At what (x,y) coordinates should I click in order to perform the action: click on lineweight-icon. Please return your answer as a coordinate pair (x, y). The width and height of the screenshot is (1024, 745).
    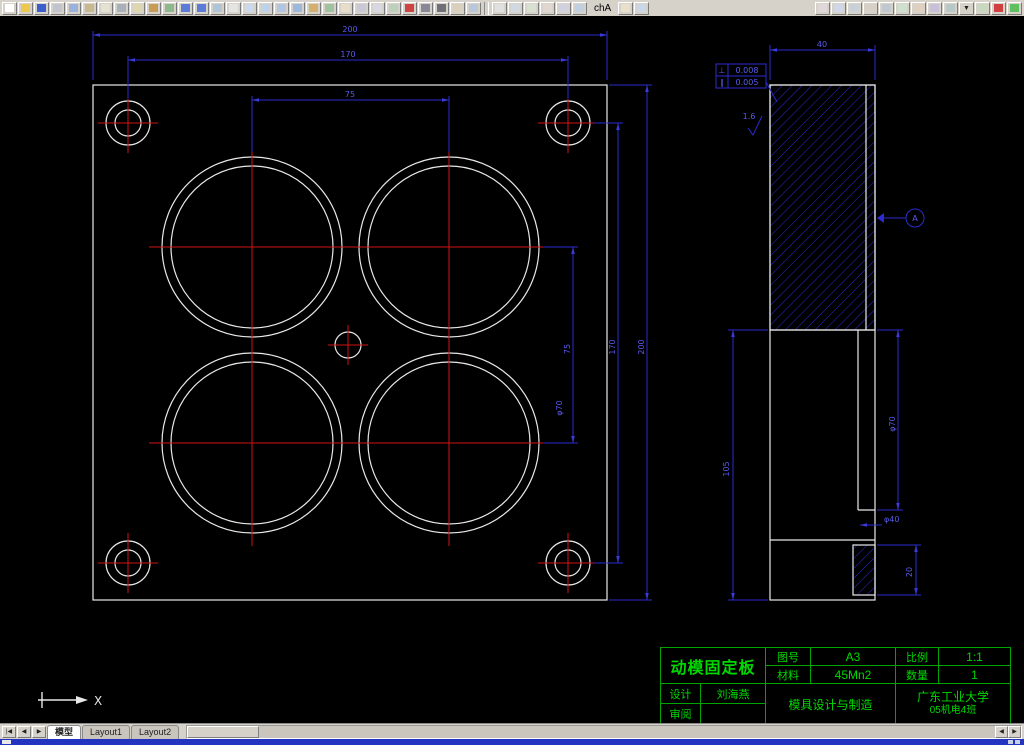
    Looking at the image, I should click on (441, 8).